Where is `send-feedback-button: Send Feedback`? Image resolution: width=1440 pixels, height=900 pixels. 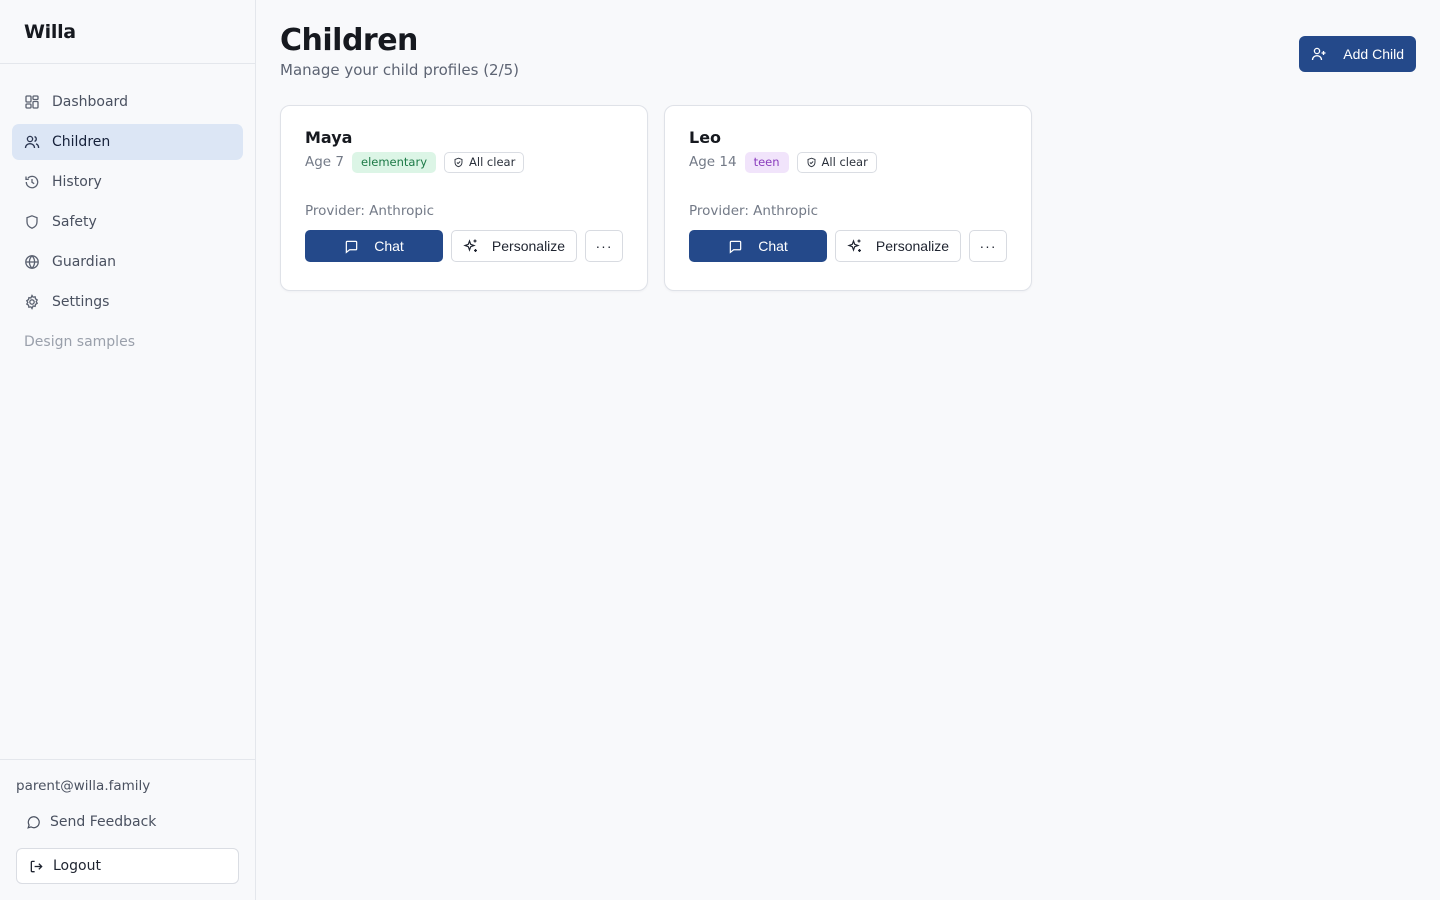 send-feedback-button: Send Feedback is located at coordinates (127, 822).